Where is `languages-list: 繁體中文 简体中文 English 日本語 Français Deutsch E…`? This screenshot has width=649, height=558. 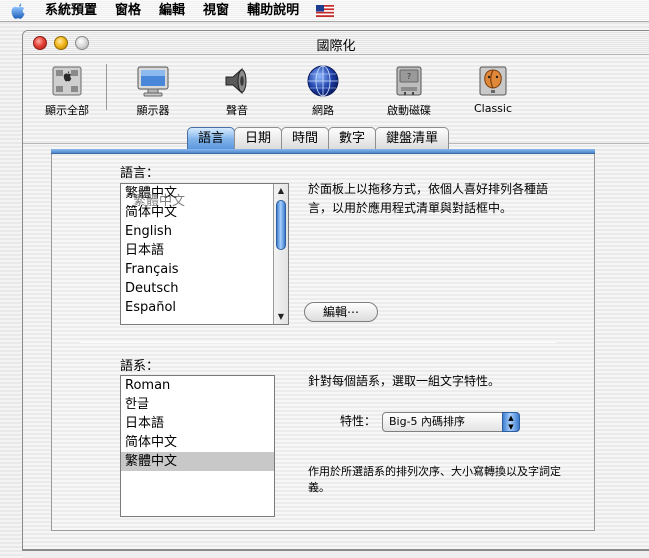 languages-list: 繁體中文 简体中文 English 日本語 Français Deutsch E… is located at coordinates (204, 254).